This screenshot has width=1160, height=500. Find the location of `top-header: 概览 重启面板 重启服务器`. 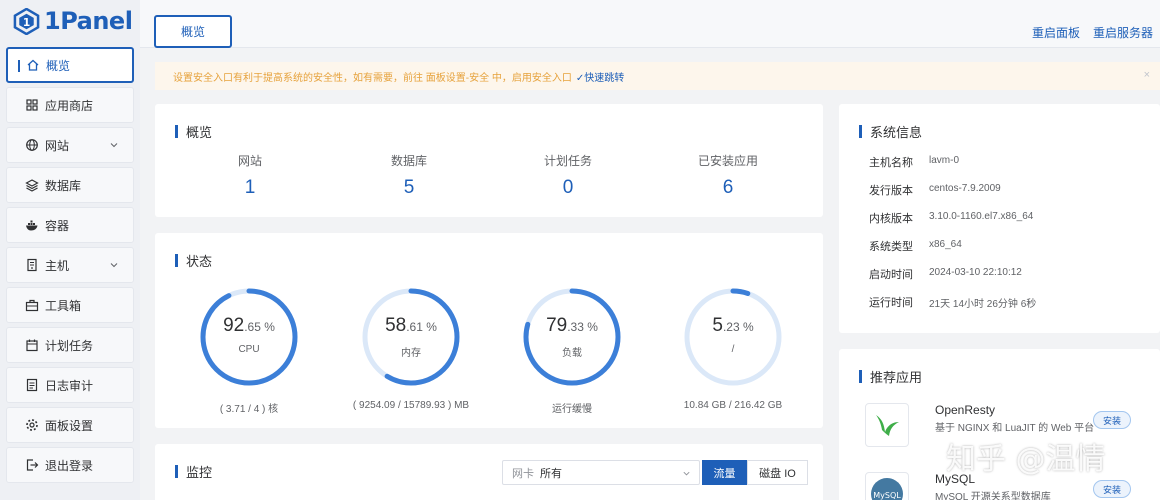

top-header: 概览 重启面板 重启服务器 is located at coordinates (650, 24).